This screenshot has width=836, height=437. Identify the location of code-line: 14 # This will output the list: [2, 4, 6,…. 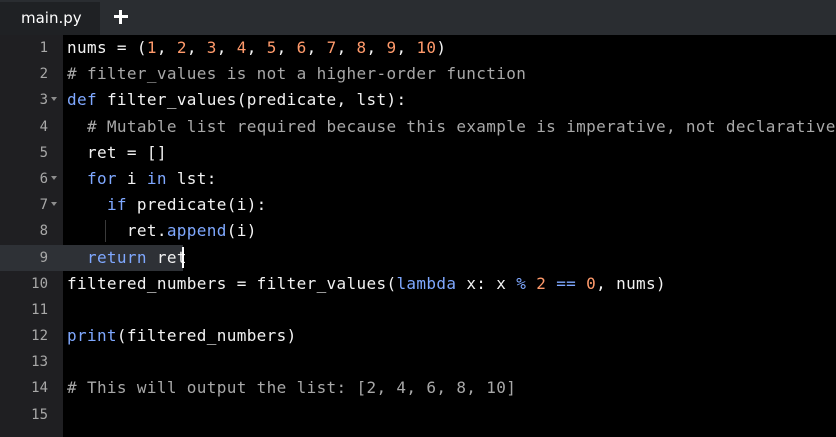
(418, 388).